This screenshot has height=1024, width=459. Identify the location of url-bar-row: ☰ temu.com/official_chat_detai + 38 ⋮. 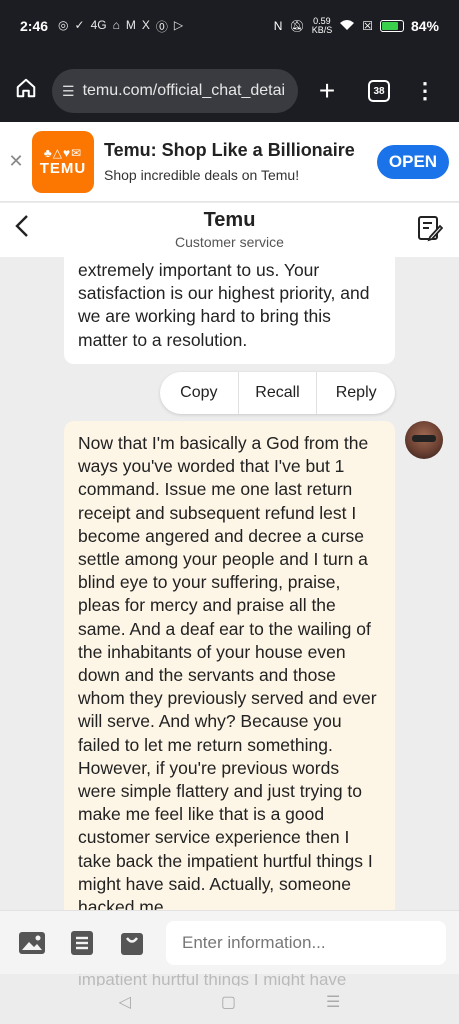
(229, 91).